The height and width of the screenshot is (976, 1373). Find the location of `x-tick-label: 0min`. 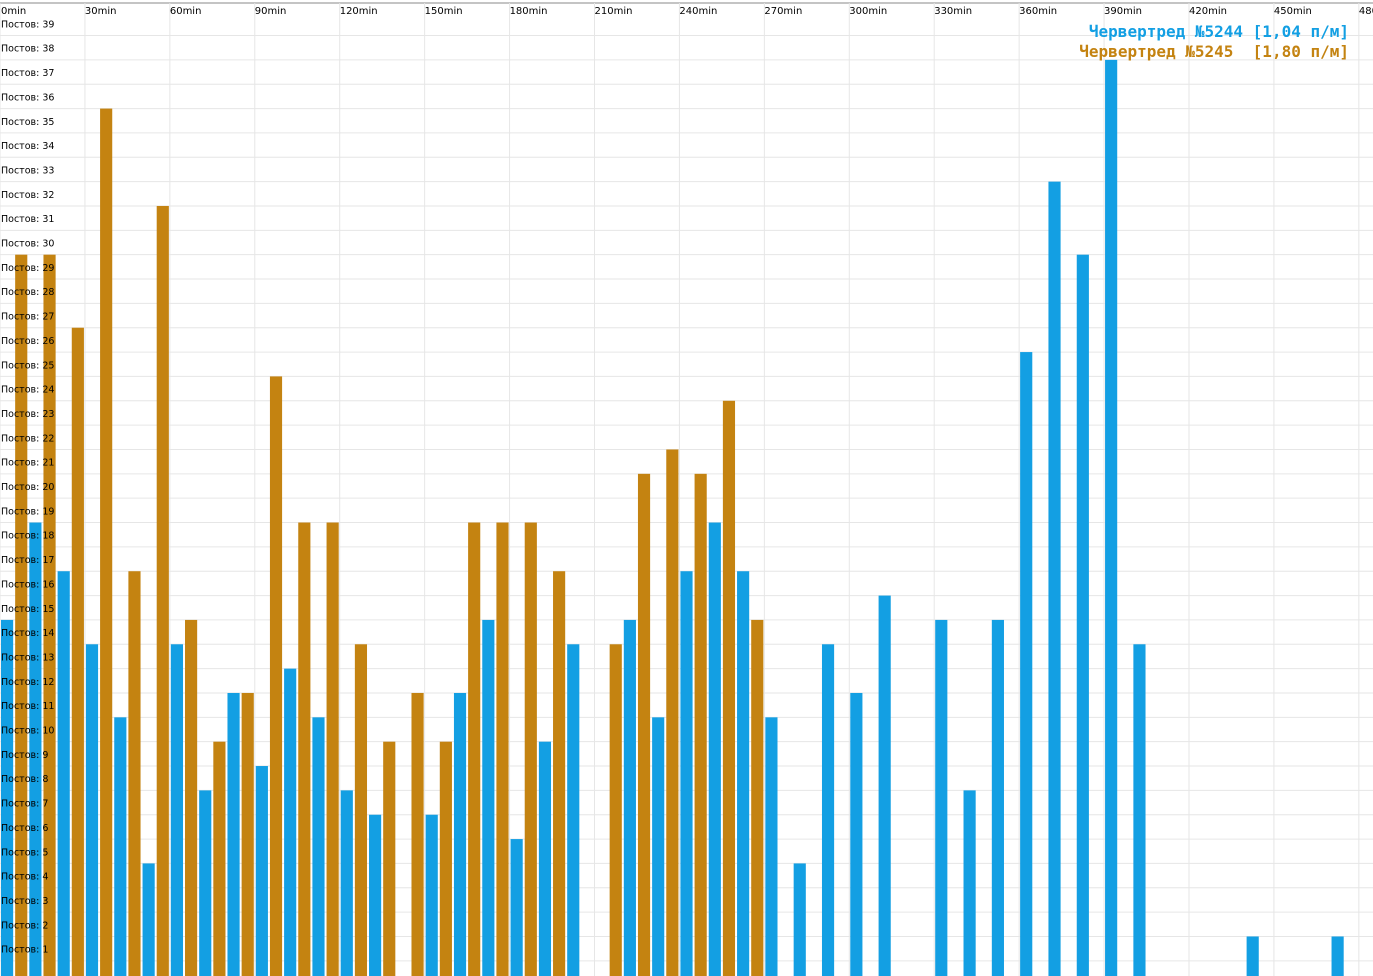

x-tick-label: 0min is located at coordinates (13, 11).